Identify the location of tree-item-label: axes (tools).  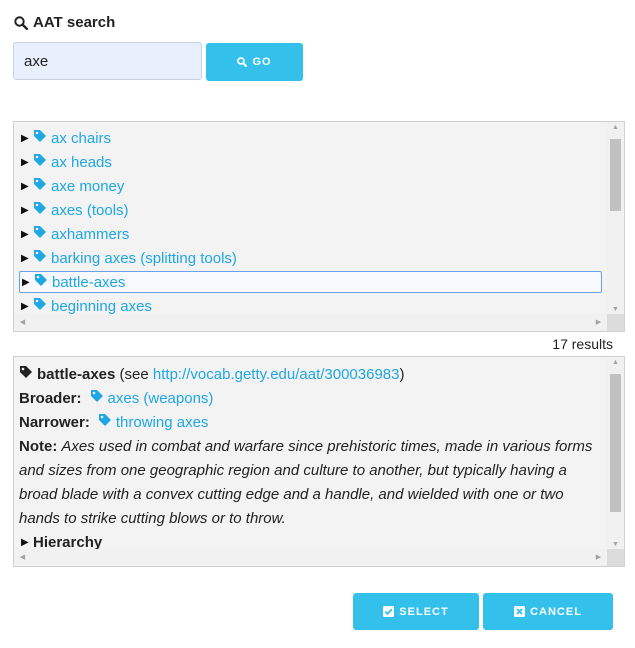
(90, 210).